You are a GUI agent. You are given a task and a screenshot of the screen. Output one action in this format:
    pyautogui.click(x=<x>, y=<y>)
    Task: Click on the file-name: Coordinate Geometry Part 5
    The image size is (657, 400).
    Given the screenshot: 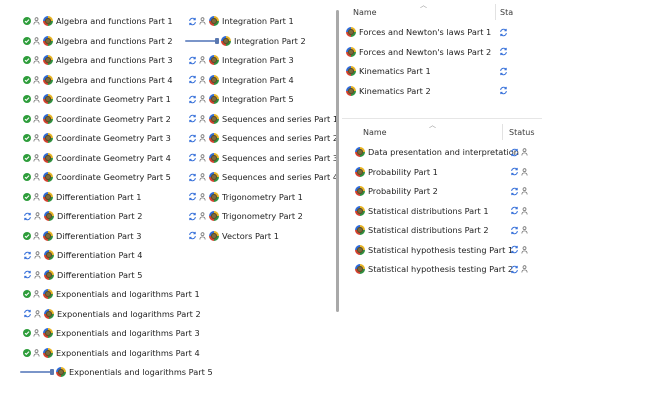 What is the action you would take?
    pyautogui.click(x=113, y=177)
    